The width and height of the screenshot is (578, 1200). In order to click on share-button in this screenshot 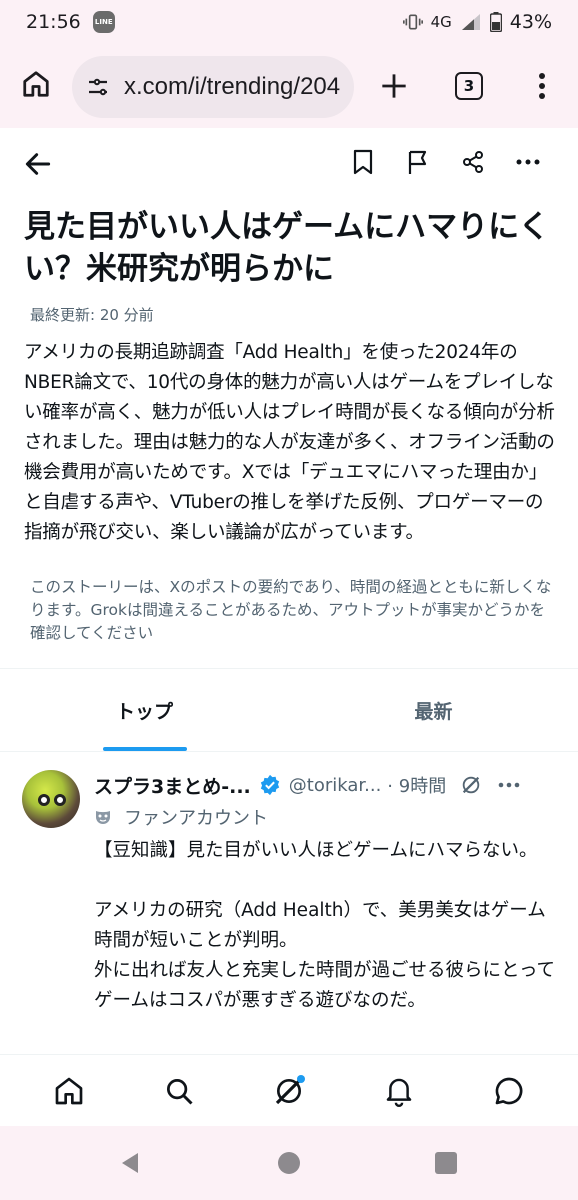, I will do `click(473, 162)`.